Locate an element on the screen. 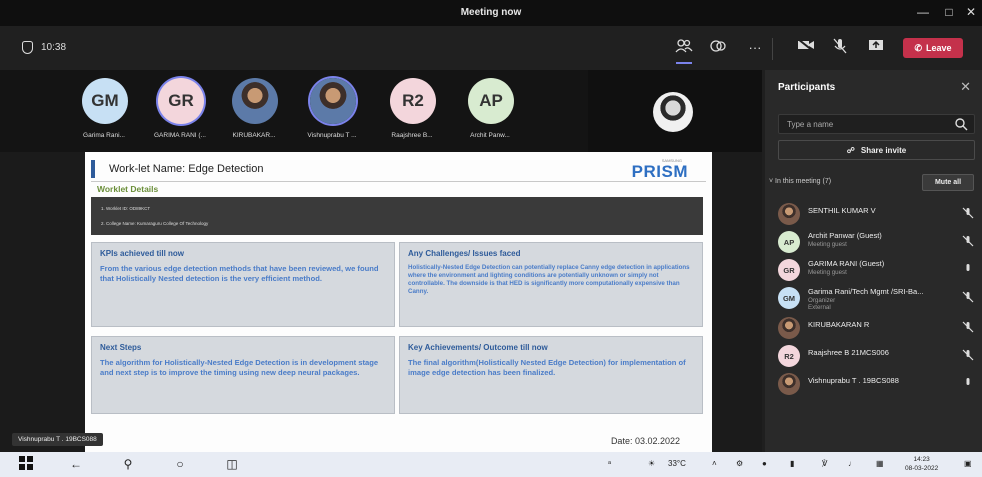 This screenshot has width=982, height=477. battery-icon: ▮ is located at coordinates (792, 463).